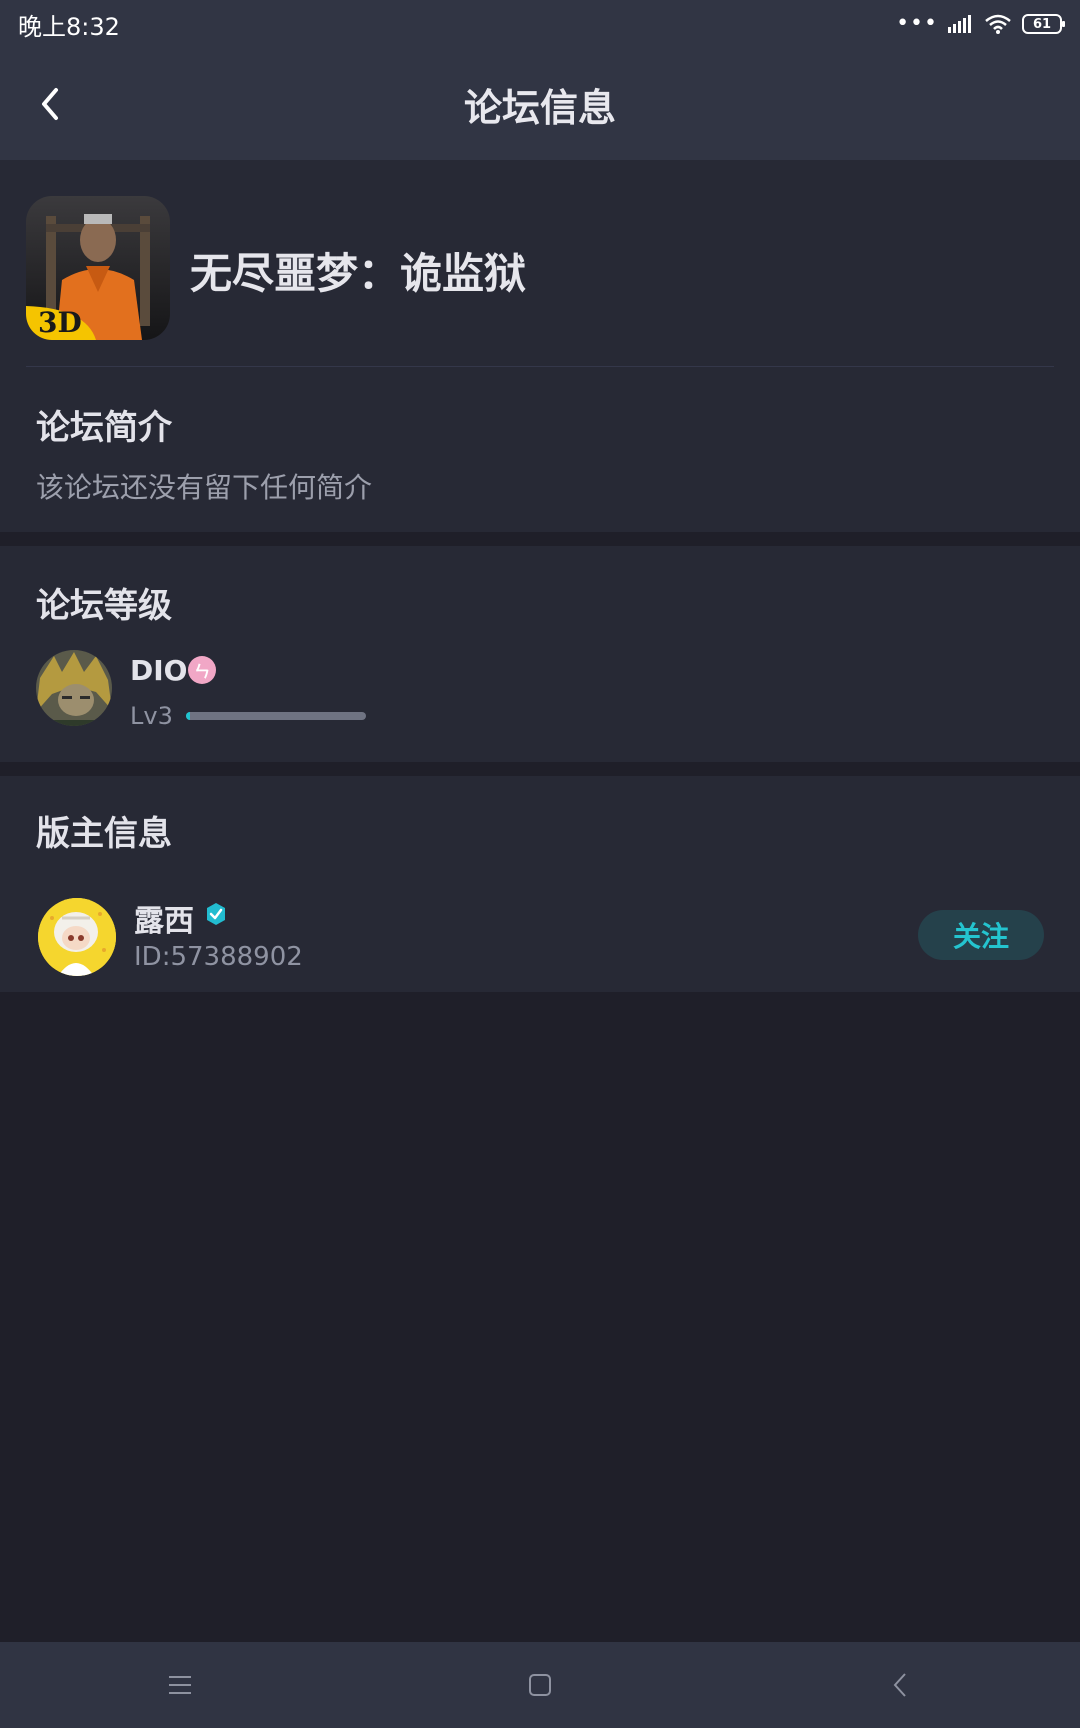 The image size is (1080, 1728). I want to click on forum-level-card: 论坛等级 DIO ㄣ Lv3, so click(540, 654).